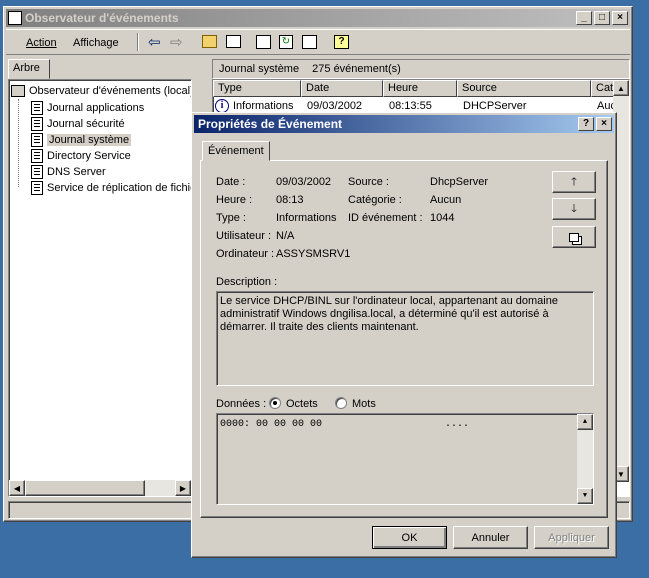 Image resolution: width=649 pixels, height=578 pixels. Describe the element at coordinates (356, 69) in the screenshot. I see `event-count: 275 événement(s)` at that location.